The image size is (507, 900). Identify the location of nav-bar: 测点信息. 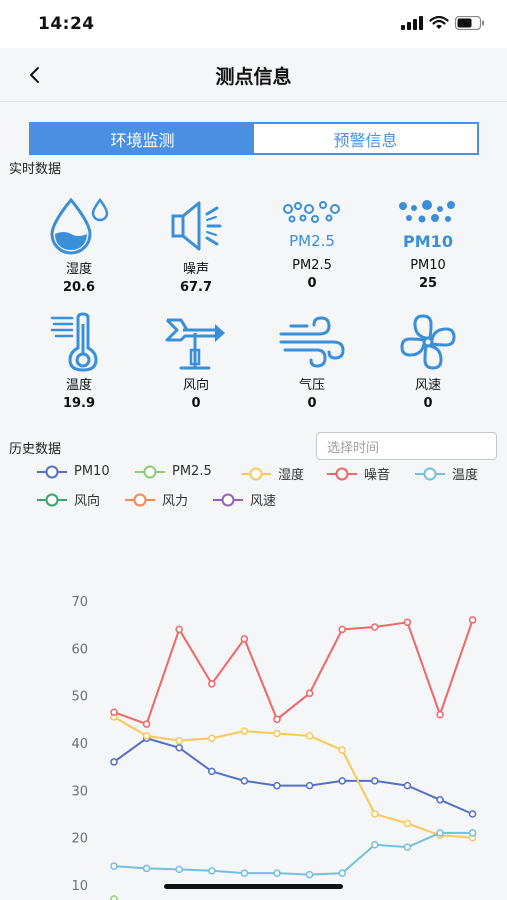
(253, 75).